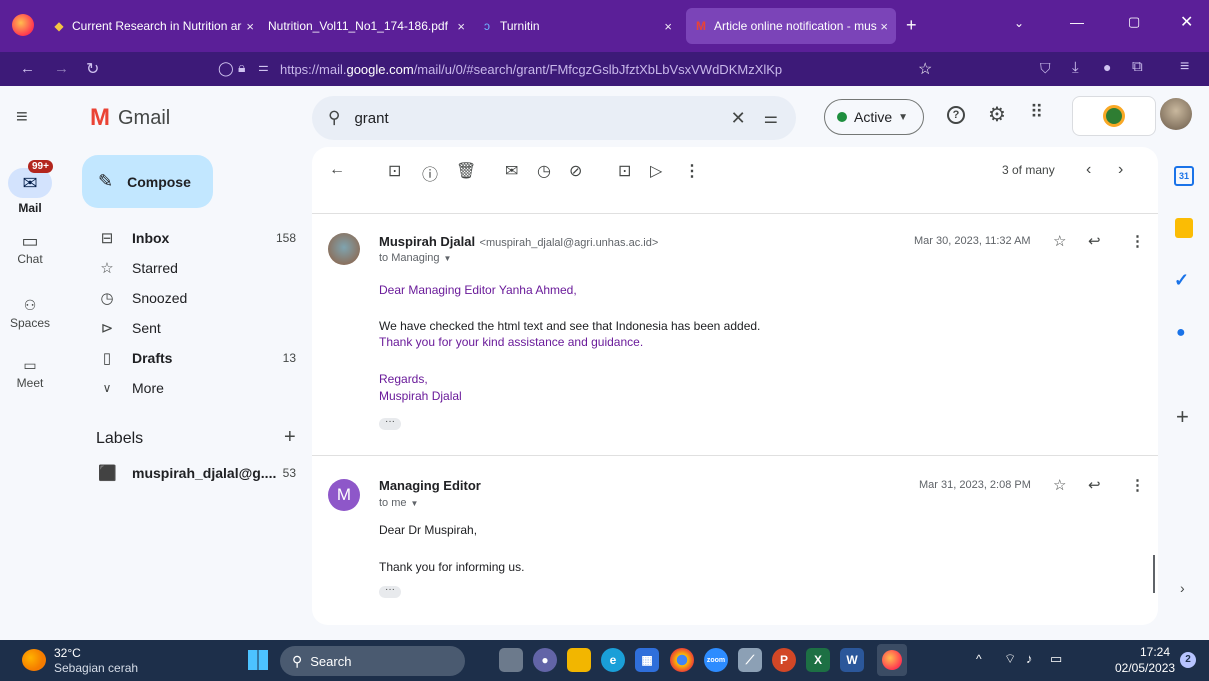 Image resolution: width=1209 pixels, height=681 pixels. Describe the element at coordinates (575, 171) in the screenshot. I see `add-to-tasks-icon: ⊘` at that location.